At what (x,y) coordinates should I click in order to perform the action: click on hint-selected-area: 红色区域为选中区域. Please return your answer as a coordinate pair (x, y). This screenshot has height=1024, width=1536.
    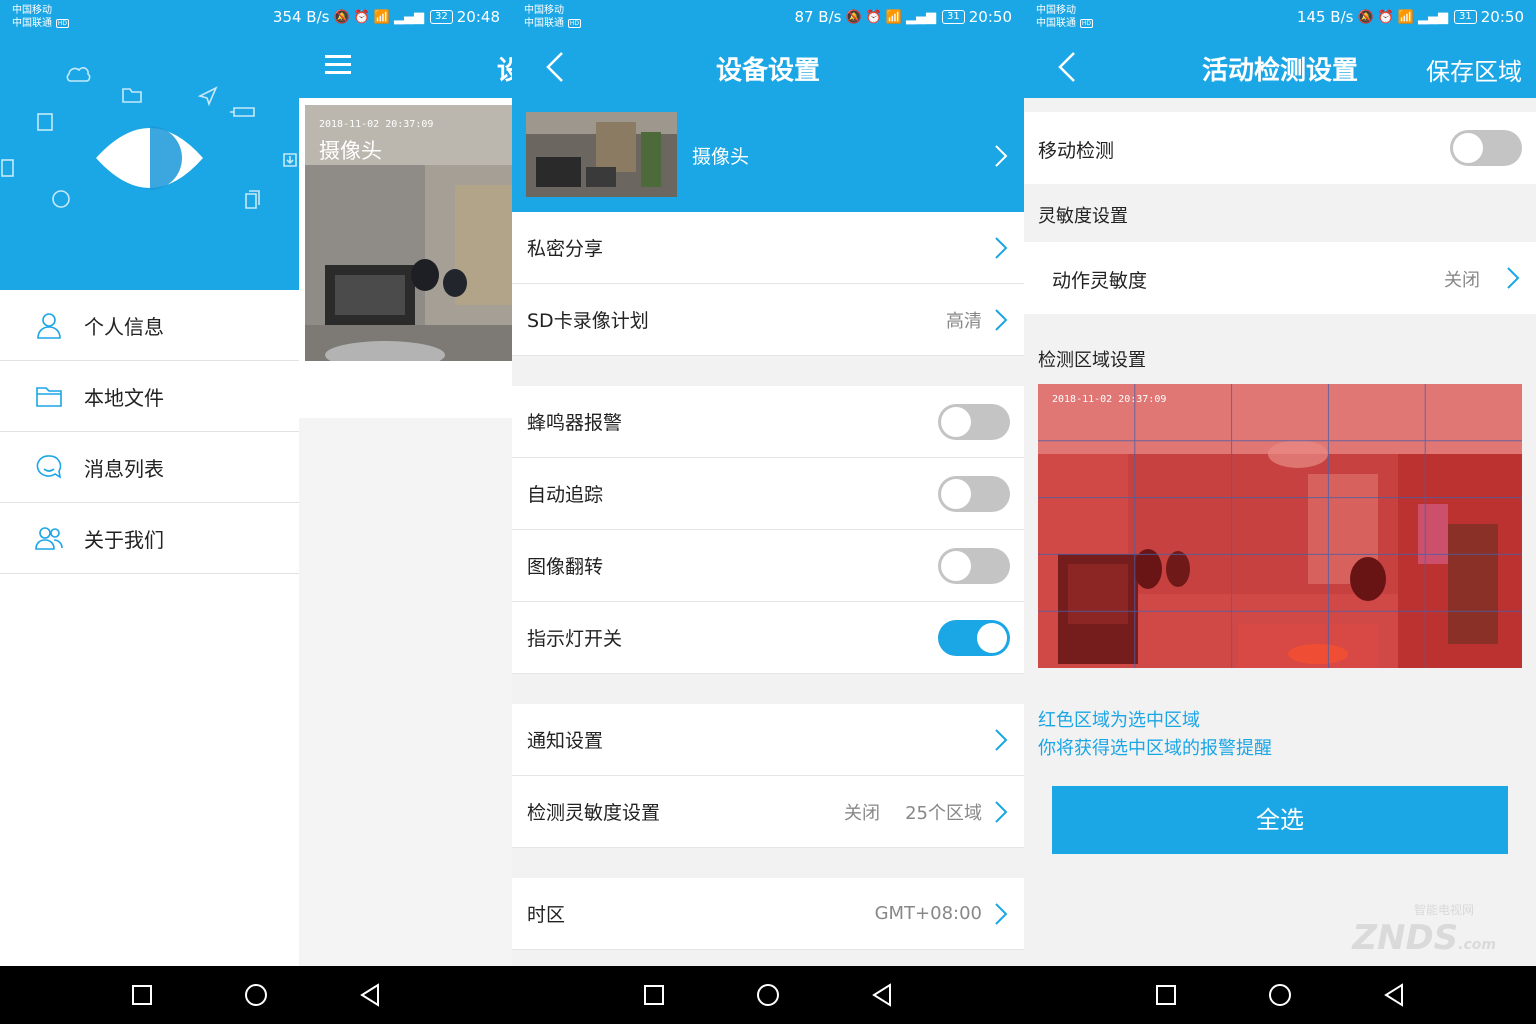
    Looking at the image, I should click on (1119, 720).